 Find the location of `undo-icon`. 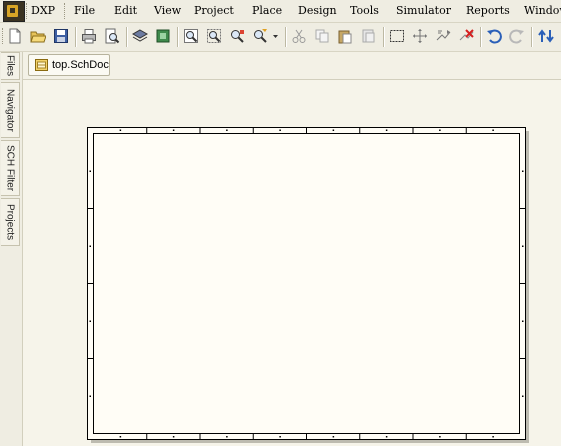

undo-icon is located at coordinates (494, 36).